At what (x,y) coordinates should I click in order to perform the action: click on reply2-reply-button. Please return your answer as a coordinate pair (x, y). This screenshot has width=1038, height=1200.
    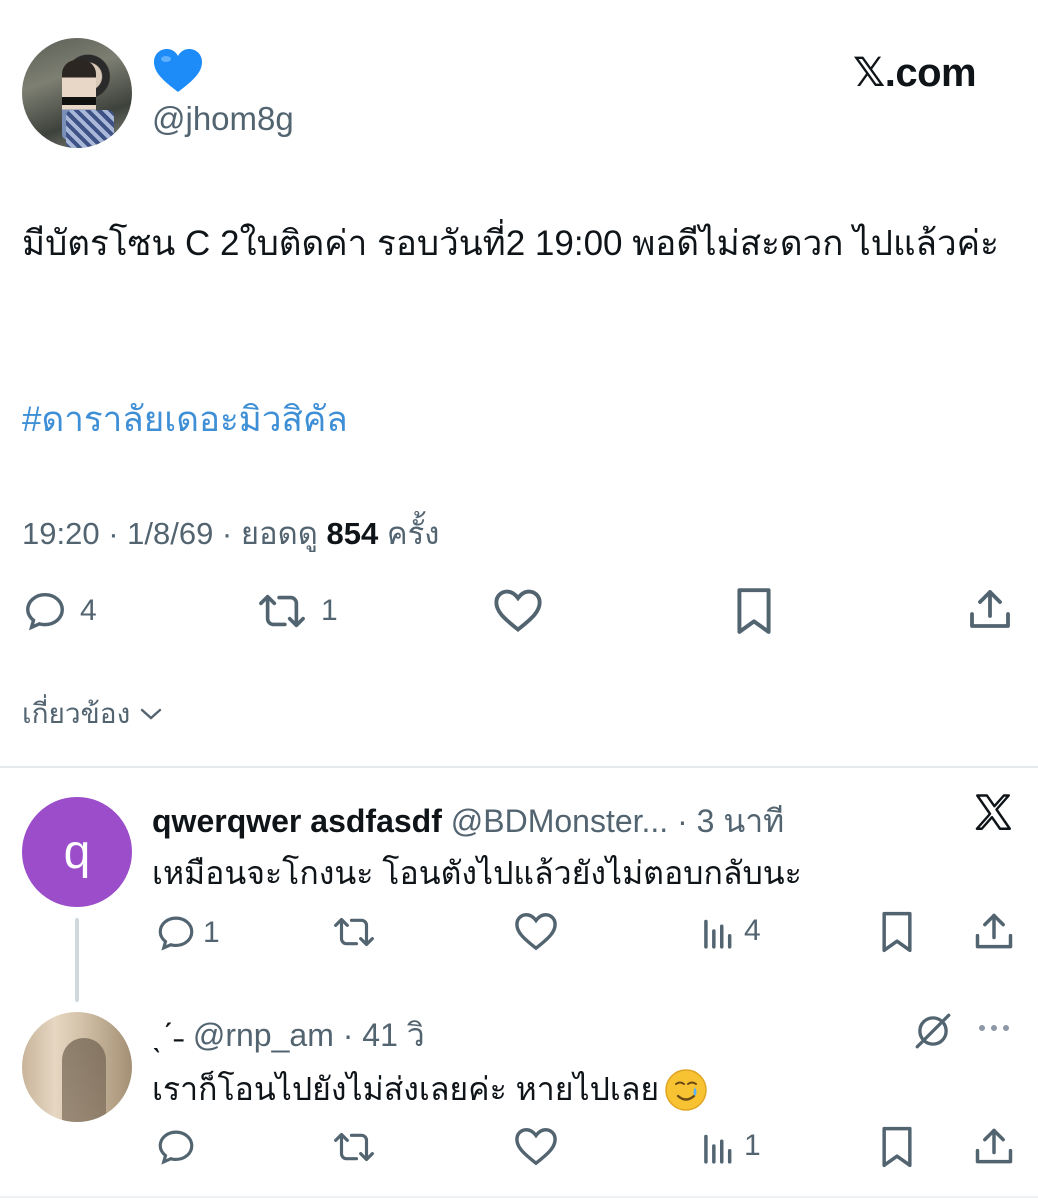
    Looking at the image, I should click on (176, 1147).